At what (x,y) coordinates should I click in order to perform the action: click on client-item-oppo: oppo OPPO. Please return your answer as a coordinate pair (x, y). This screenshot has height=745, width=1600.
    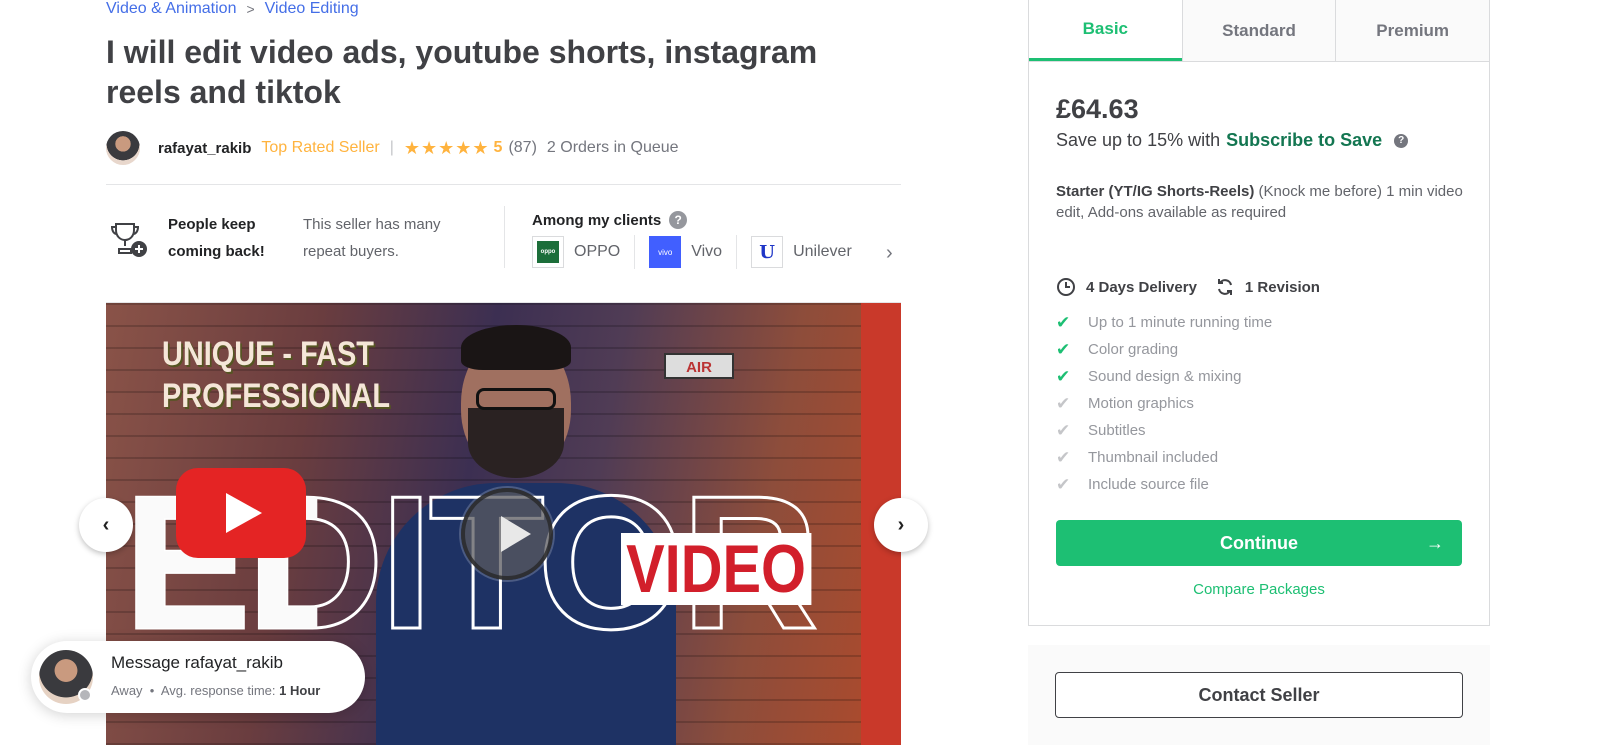
    Looking at the image, I should click on (584, 252).